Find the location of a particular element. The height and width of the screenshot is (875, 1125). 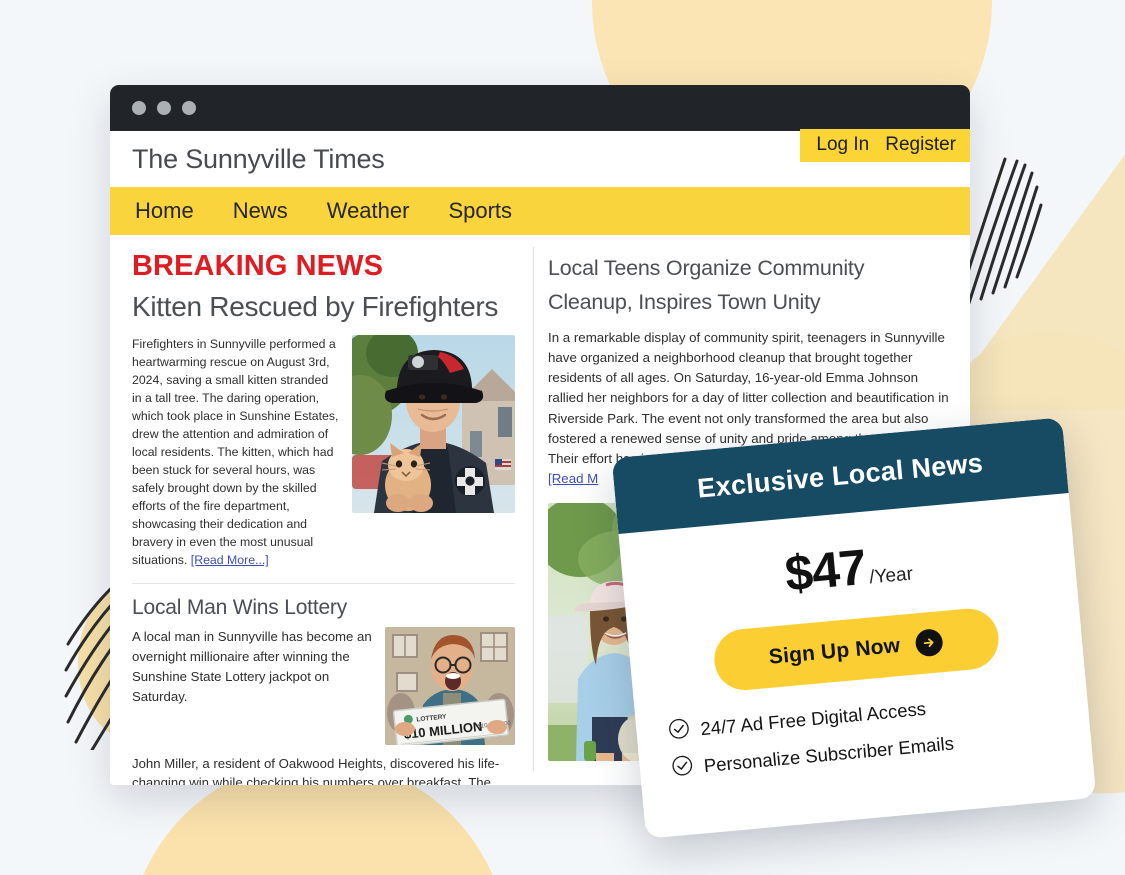

login-link: Log In is located at coordinates (842, 145).